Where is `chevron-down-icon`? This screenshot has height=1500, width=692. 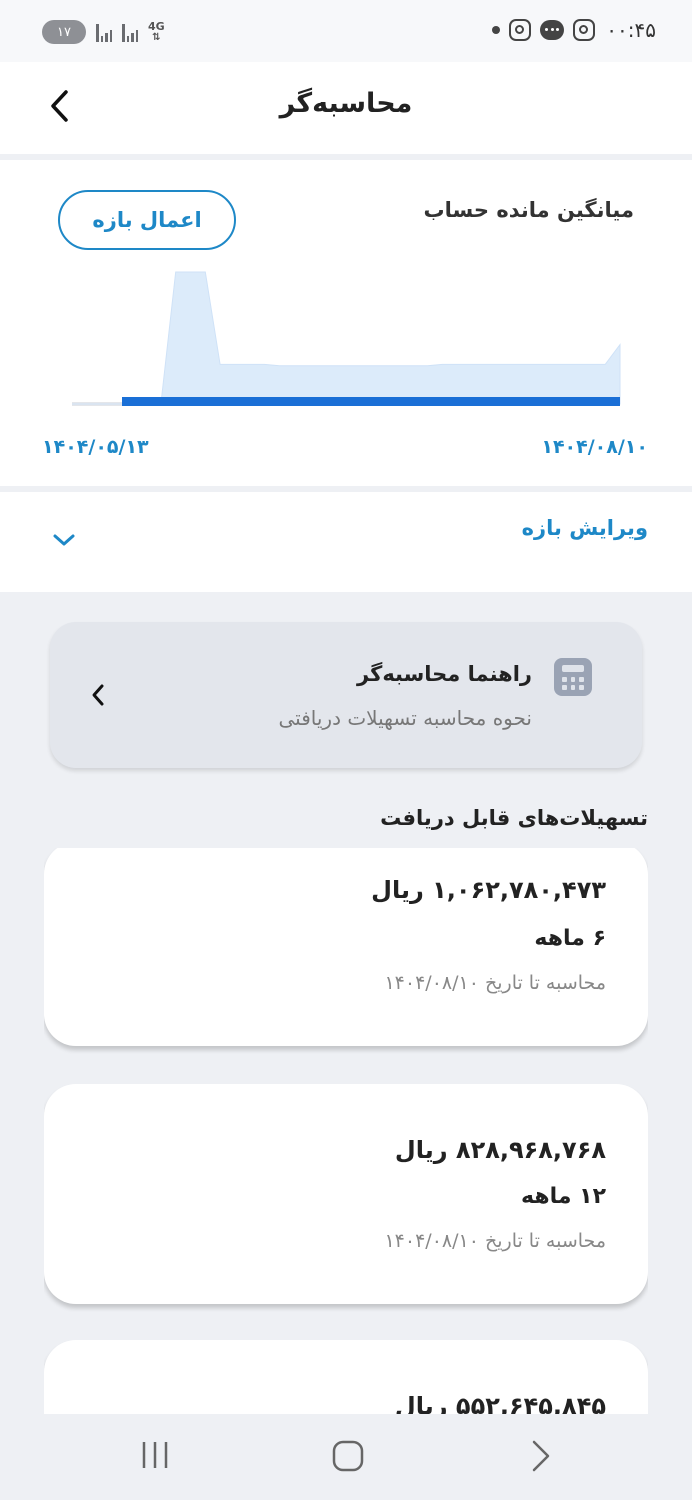
chevron-down-icon is located at coordinates (64, 540).